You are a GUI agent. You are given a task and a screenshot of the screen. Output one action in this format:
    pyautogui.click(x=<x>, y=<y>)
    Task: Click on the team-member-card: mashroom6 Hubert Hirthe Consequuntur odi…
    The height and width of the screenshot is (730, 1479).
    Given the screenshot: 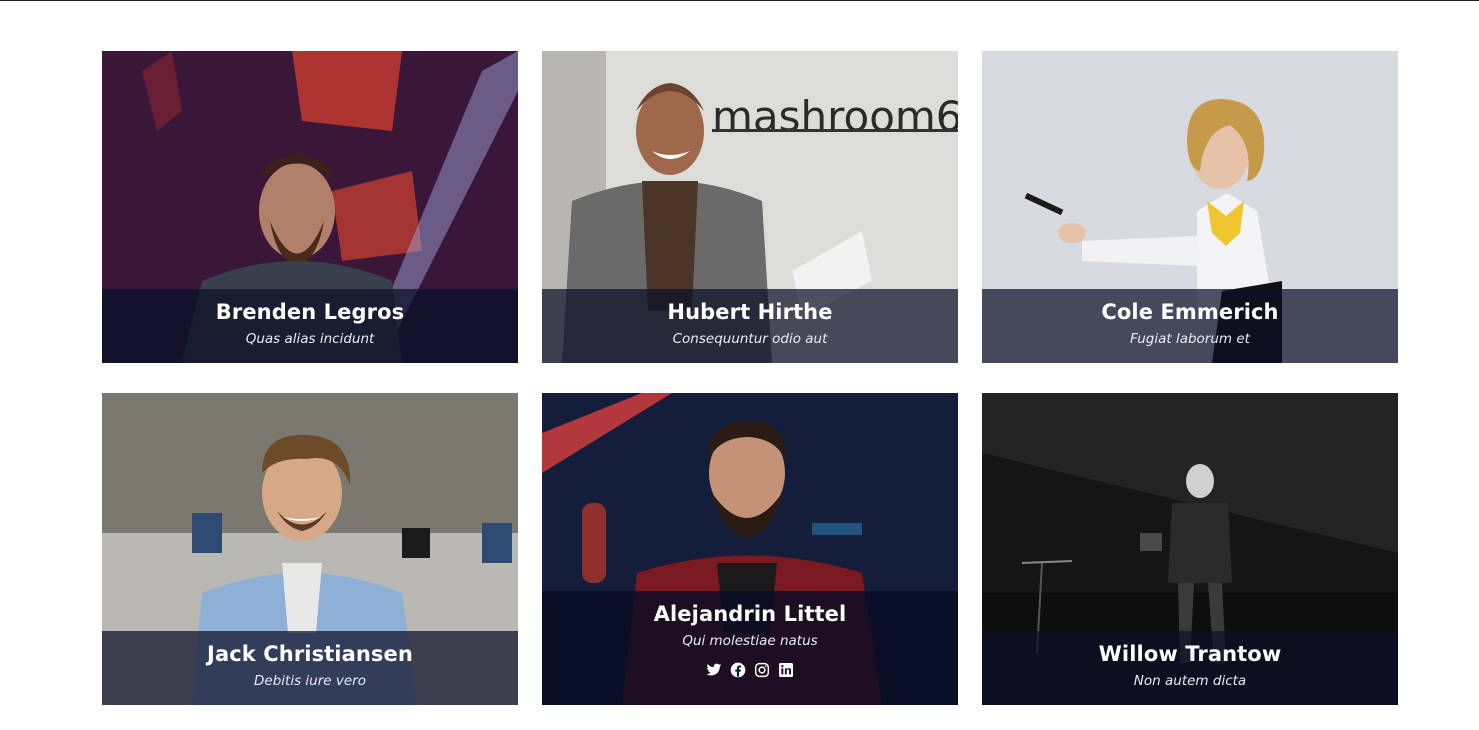 What is the action you would take?
    pyautogui.click(x=750, y=207)
    